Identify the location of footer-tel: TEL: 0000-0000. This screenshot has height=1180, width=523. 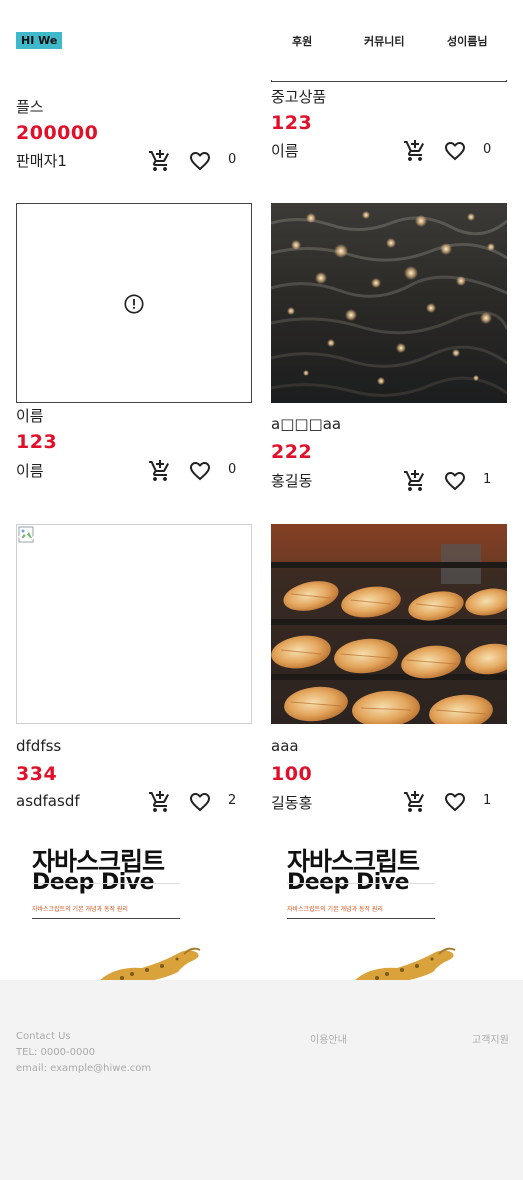
(56, 1052).